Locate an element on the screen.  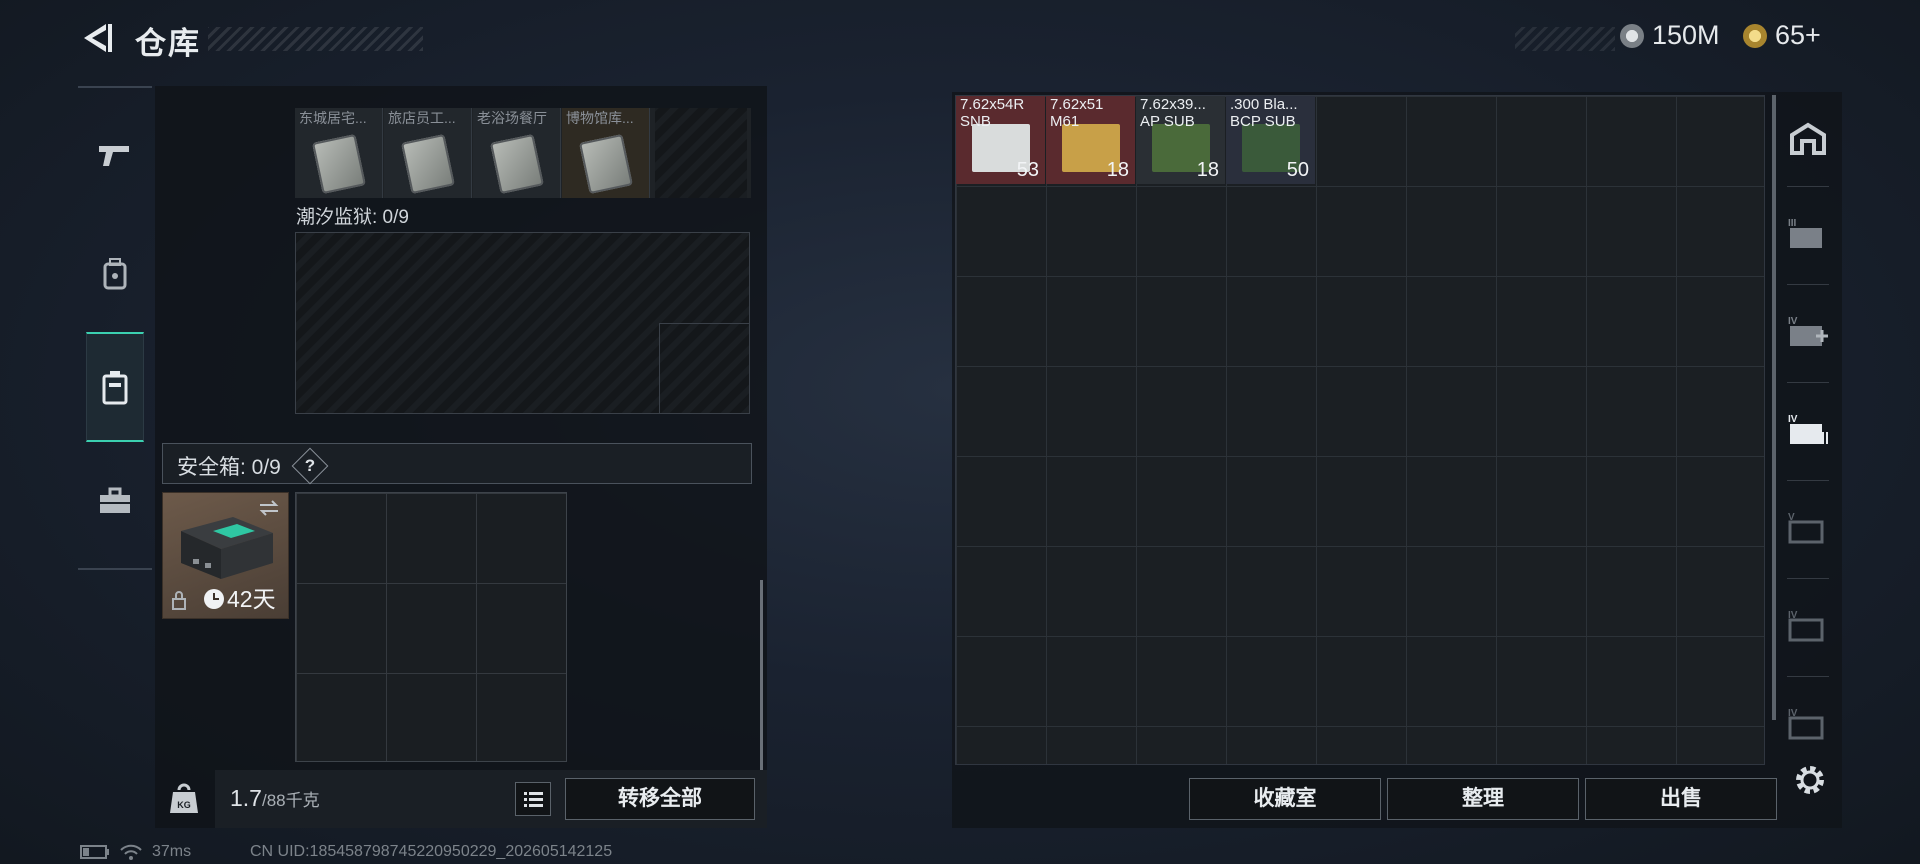
tab-gear is located at coordinates (115, 273).